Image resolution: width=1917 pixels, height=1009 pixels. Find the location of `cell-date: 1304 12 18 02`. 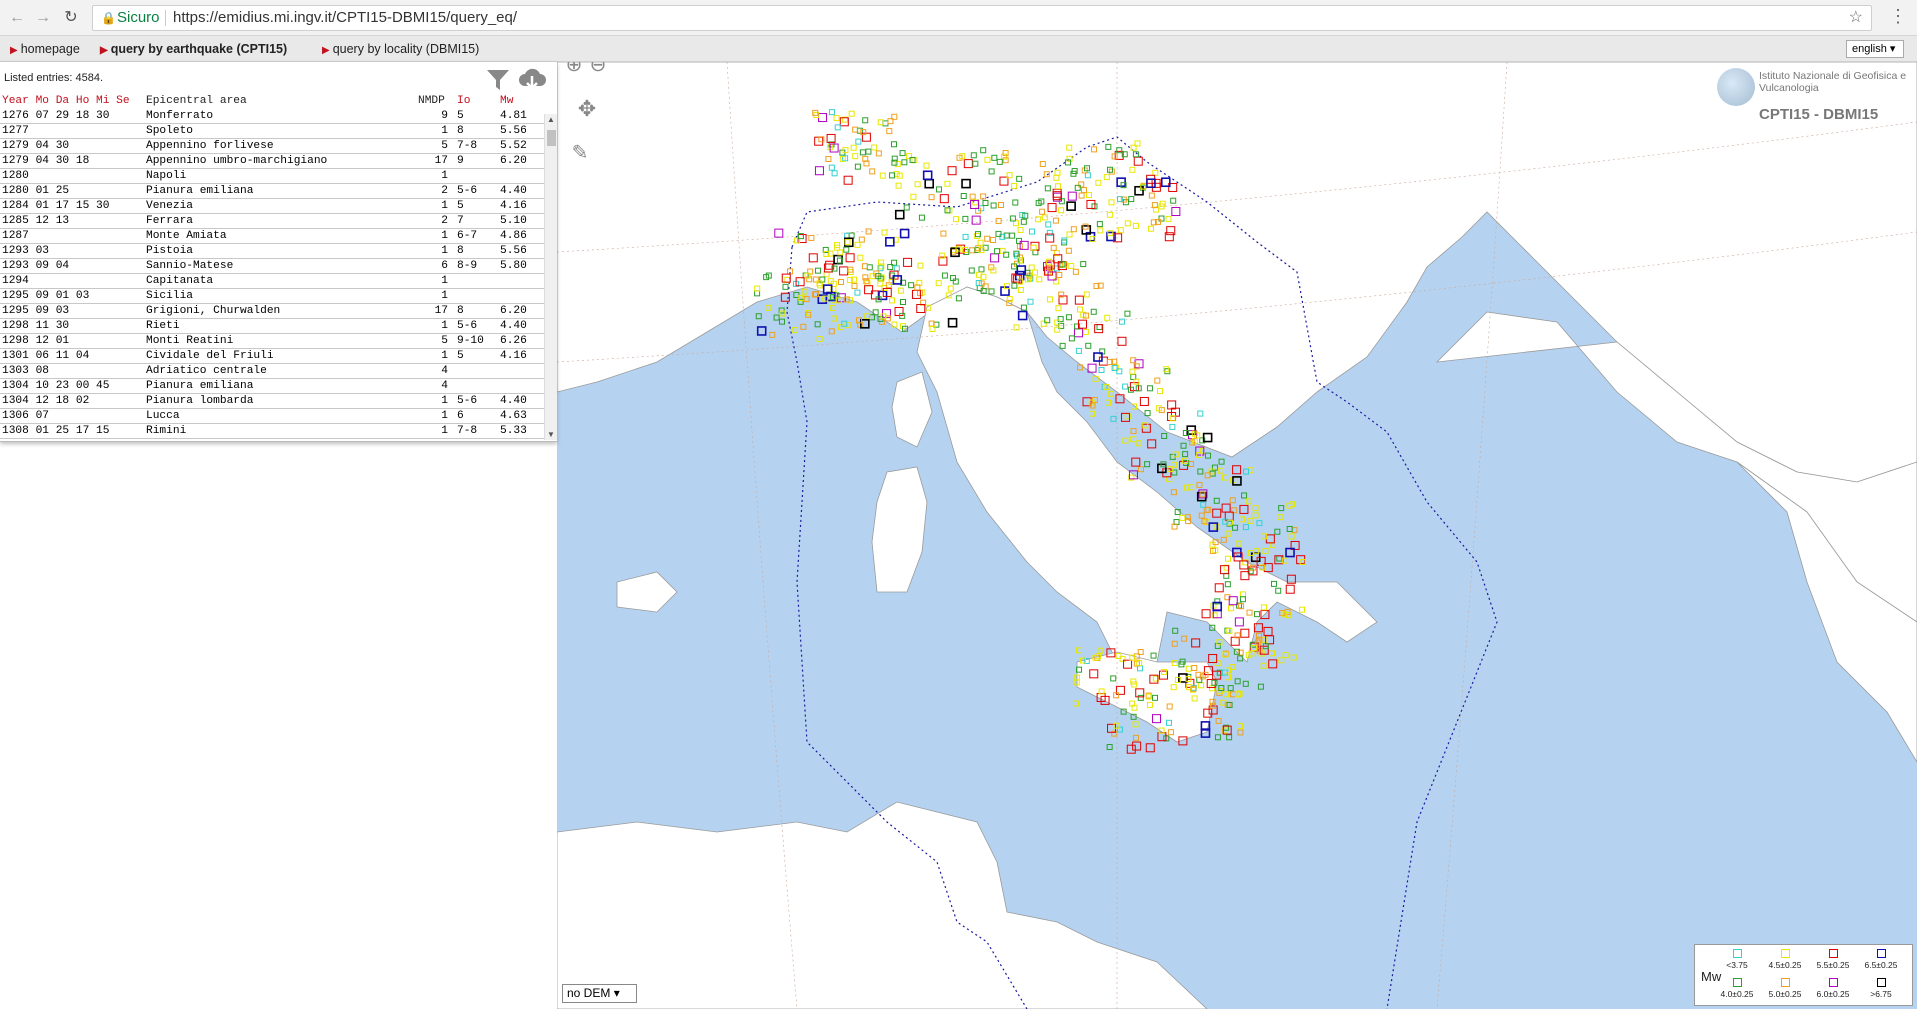

cell-date: 1304 12 18 02 is located at coordinates (46, 401).